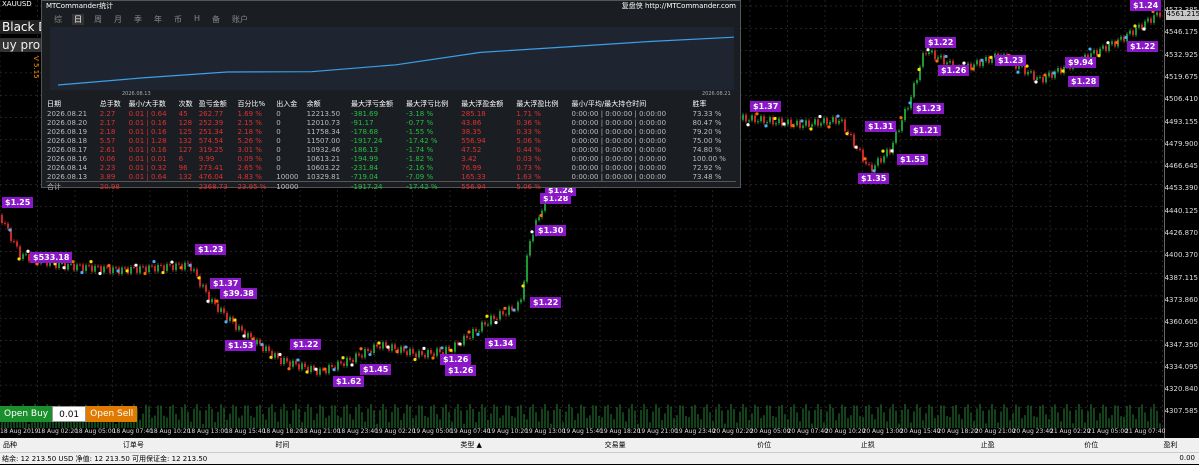  I want to click on stats-tab: 备, so click(216, 19).